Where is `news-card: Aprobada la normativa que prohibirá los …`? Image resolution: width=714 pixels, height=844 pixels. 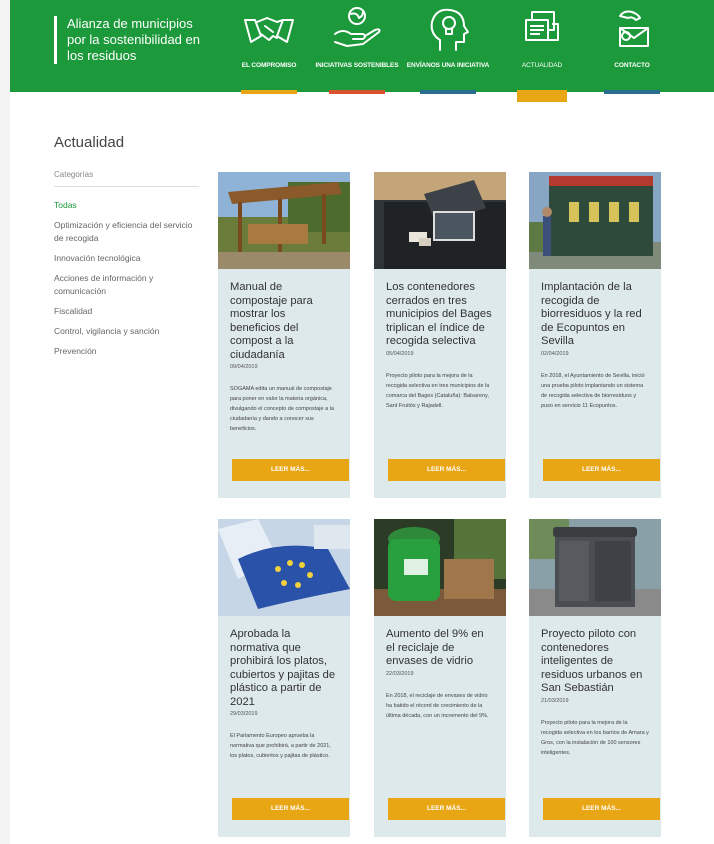
news-card: Aprobada la normativa que prohibirá los … is located at coordinates (284, 678).